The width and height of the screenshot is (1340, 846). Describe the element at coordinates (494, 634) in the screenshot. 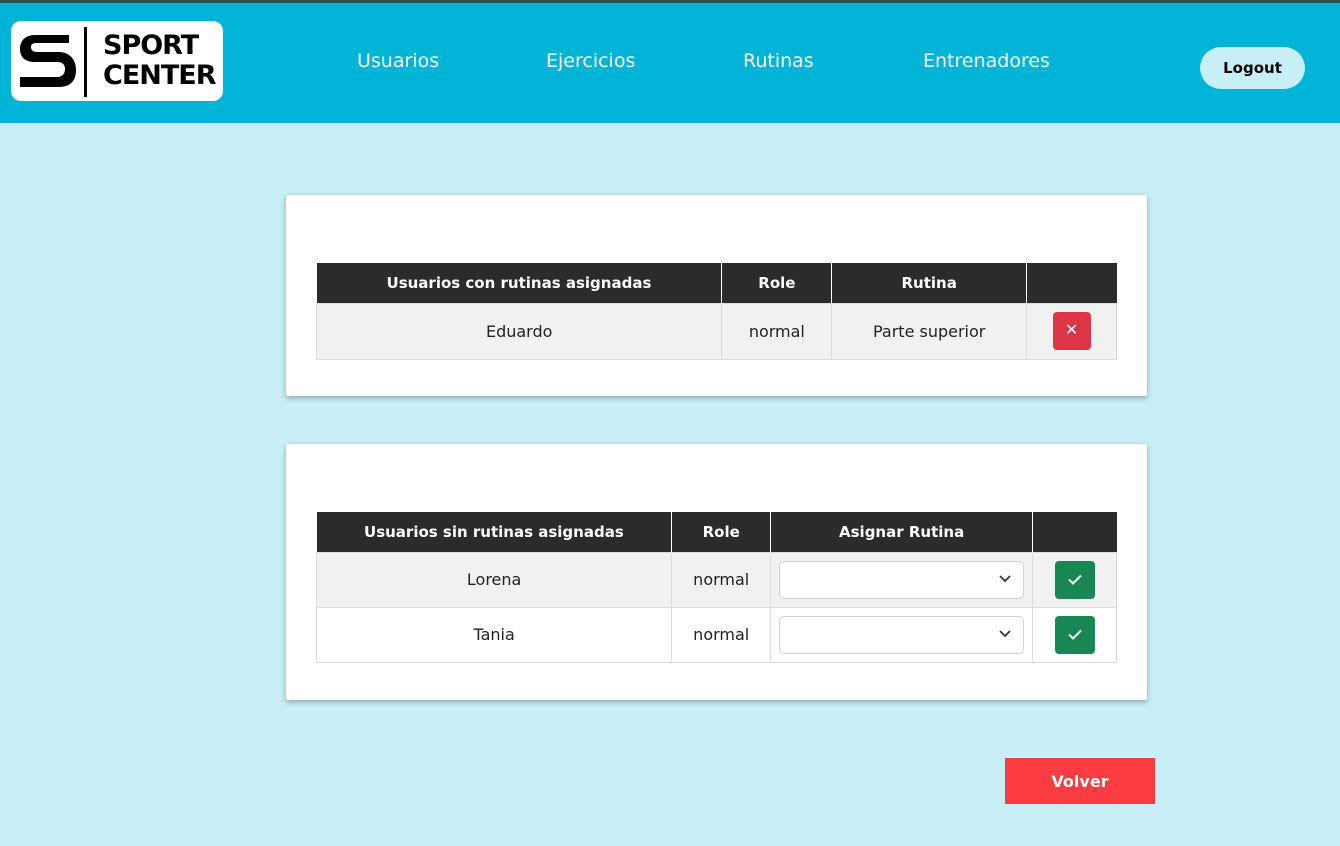

I see `user-name: Tania` at that location.